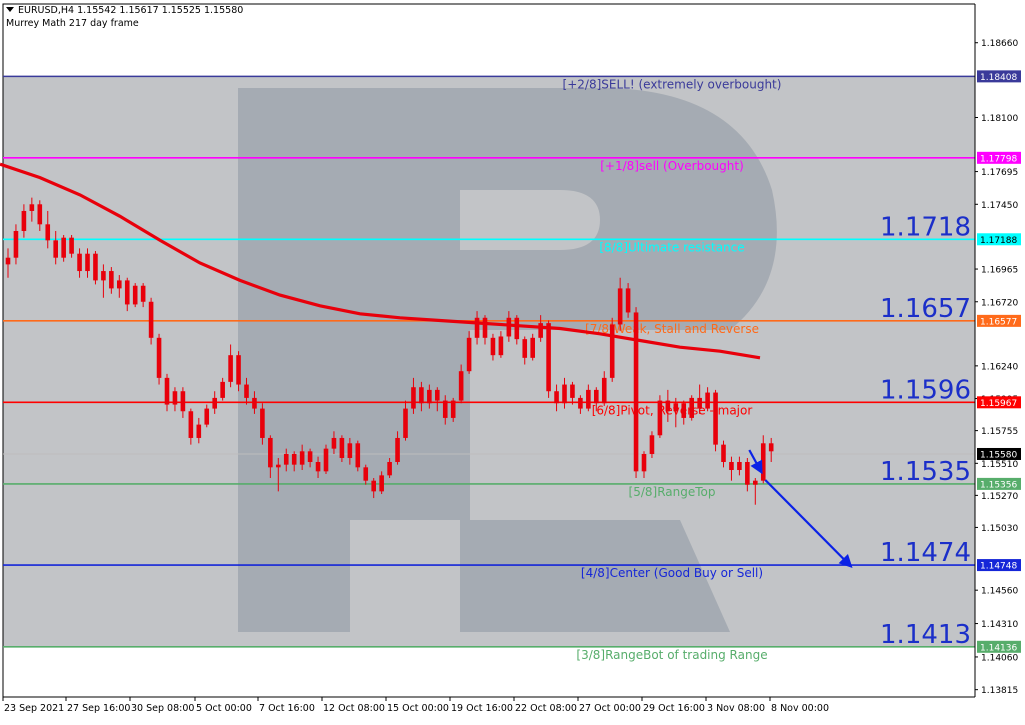 This screenshot has width=1025, height=725. I want to click on price-tick-label: 1.18100, so click(999, 119).